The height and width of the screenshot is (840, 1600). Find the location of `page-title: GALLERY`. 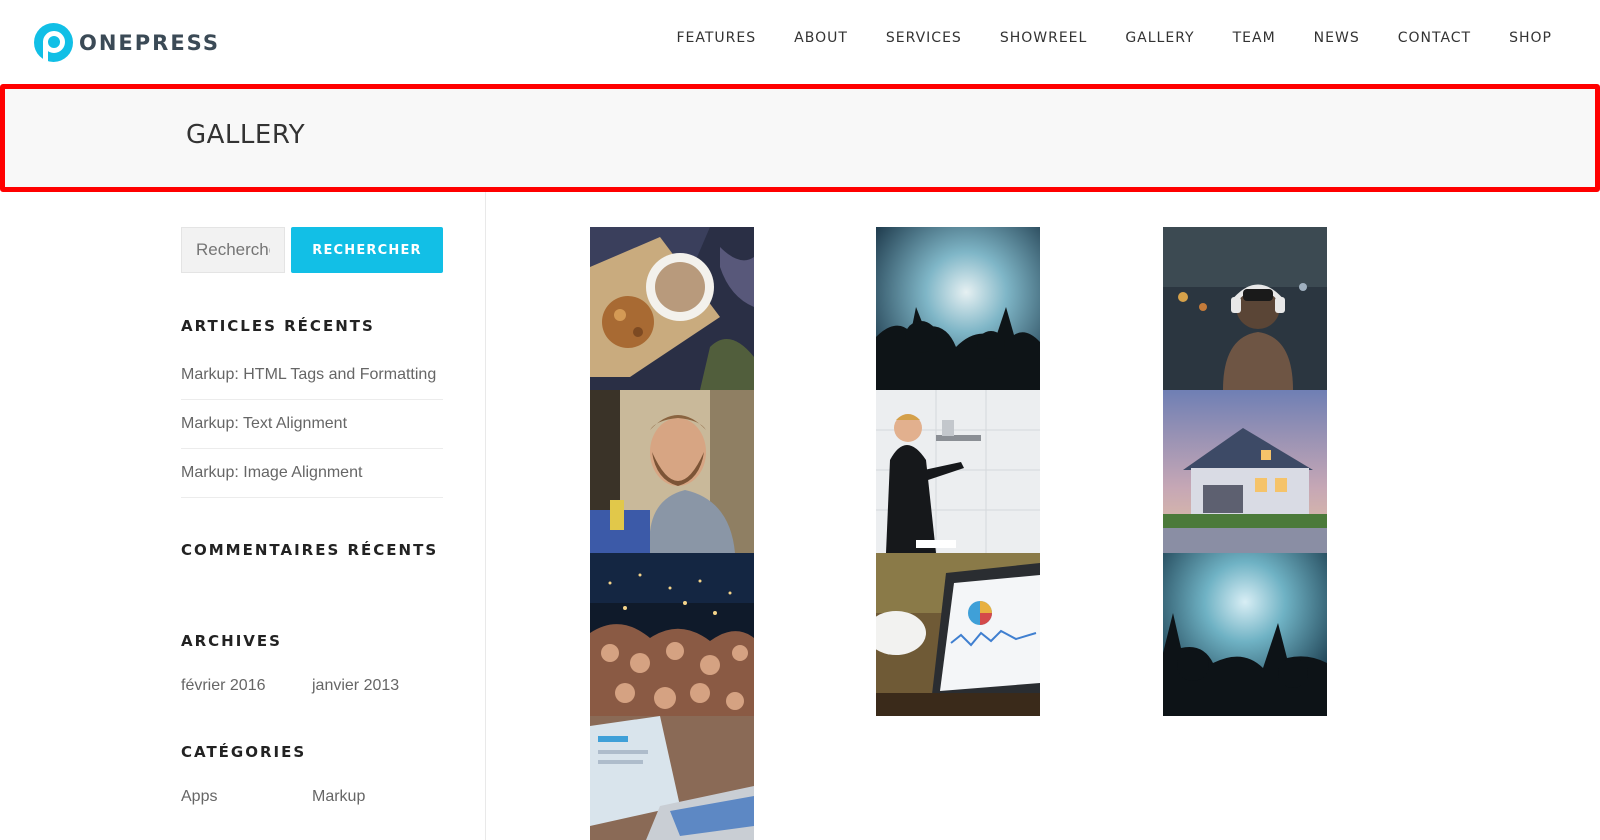

page-title: GALLERY is located at coordinates (246, 135).